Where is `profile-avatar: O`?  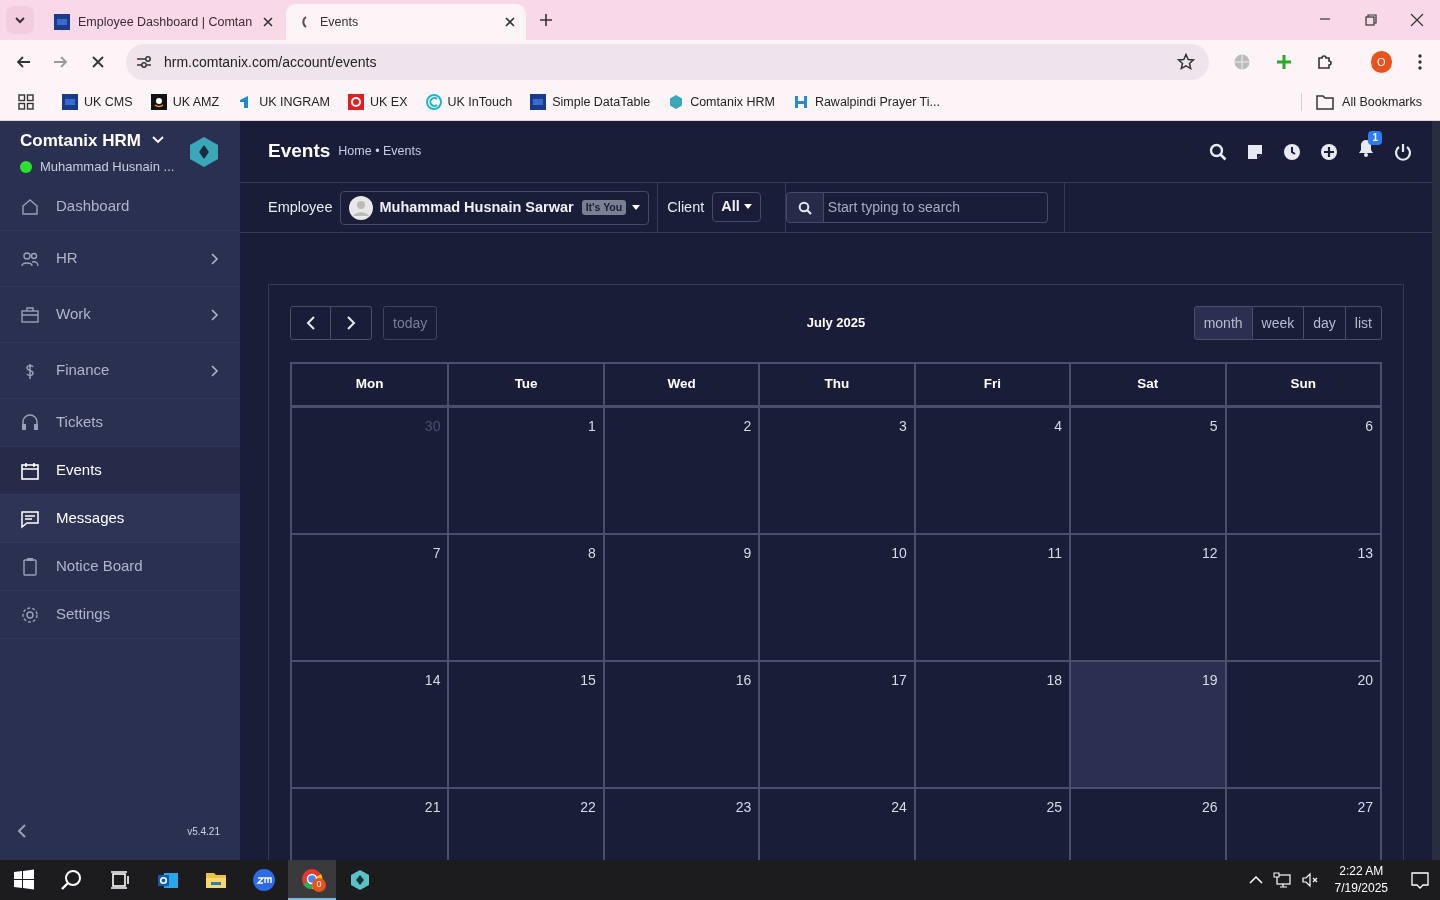 profile-avatar: O is located at coordinates (1381, 62).